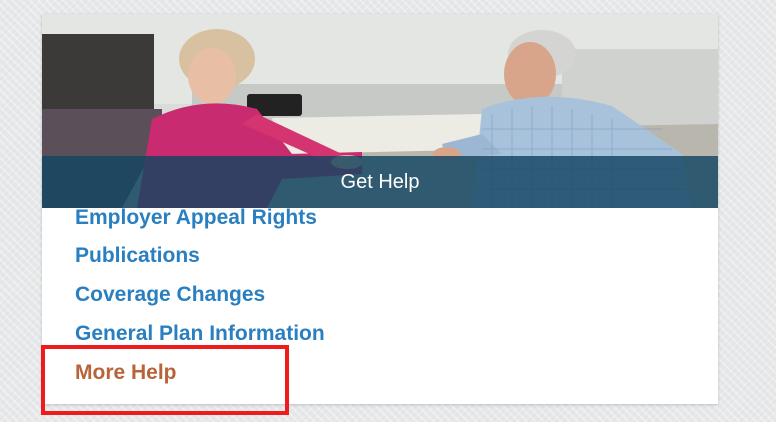  I want to click on link-coverage-changes: Coverage Changes, so click(170, 295).